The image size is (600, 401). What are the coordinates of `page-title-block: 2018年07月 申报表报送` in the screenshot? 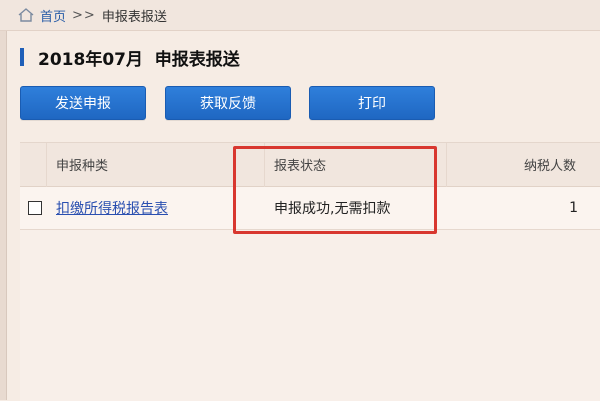 It's located at (130, 57).